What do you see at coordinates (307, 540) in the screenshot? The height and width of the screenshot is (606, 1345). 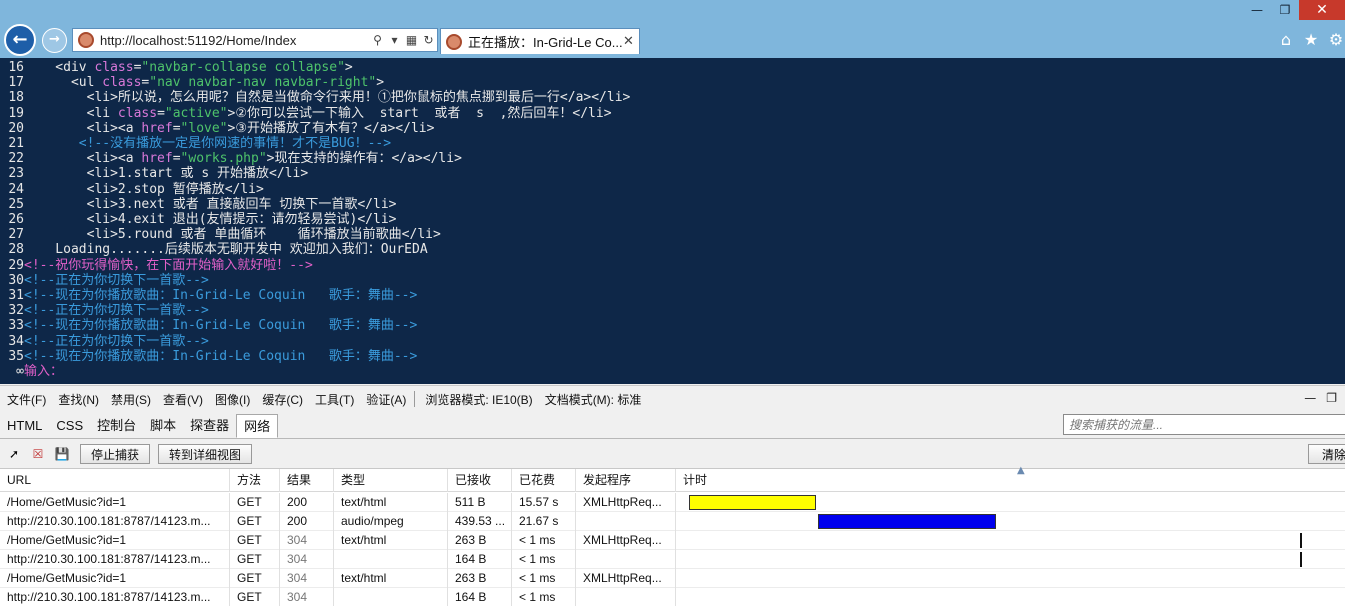 I see `cell-result: 304` at bounding box center [307, 540].